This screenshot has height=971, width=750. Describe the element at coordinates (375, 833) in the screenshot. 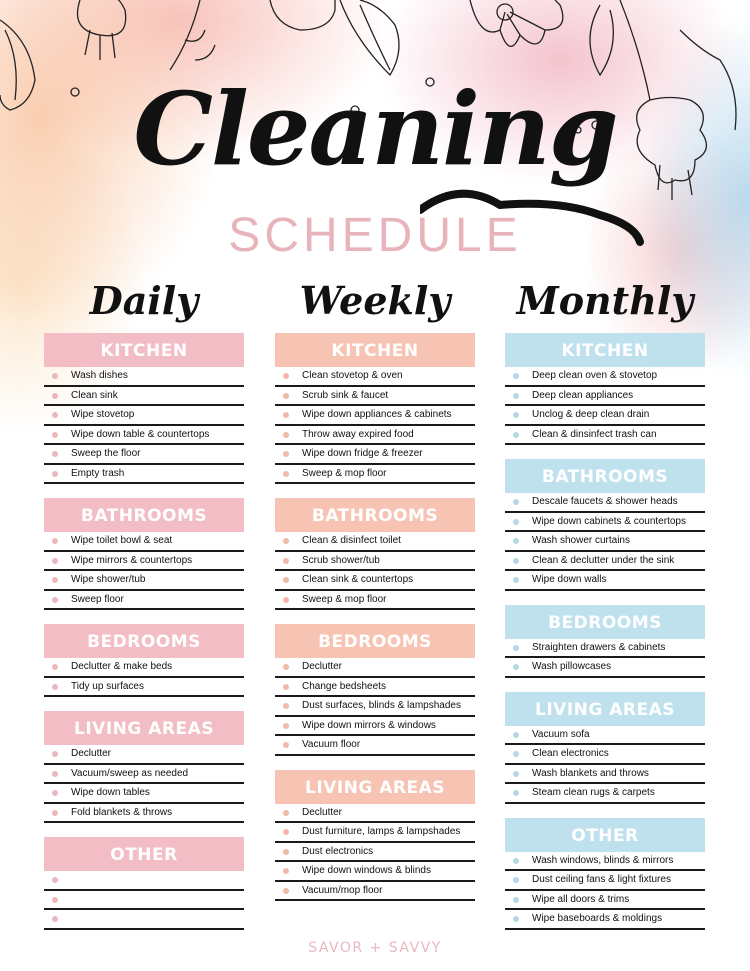

I see `task-item: Dust furniture, lamps & lampshades` at that location.